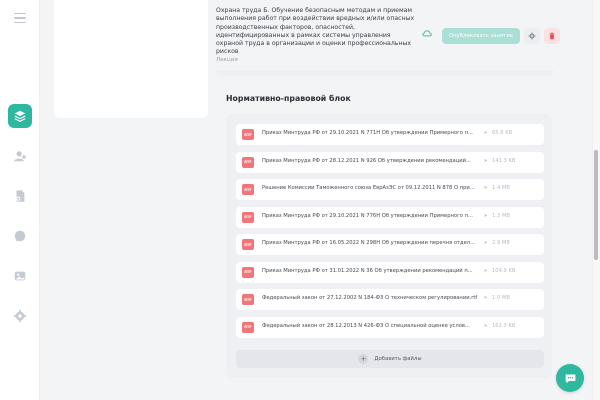  I want to click on scrollbar-thumb, so click(596, 205).